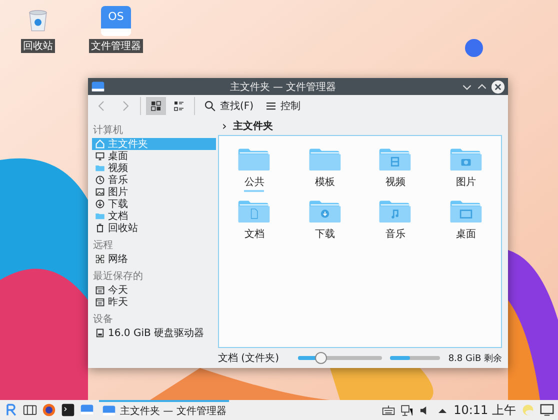  I want to click on sidebar-item: 视频, so click(154, 168).